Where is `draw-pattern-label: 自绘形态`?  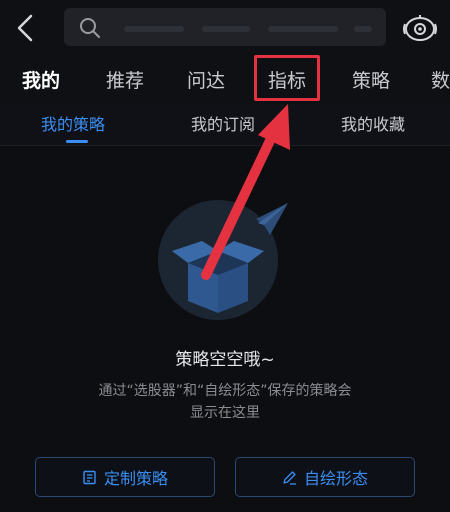 draw-pattern-label: 自绘形态 is located at coordinates (335, 478).